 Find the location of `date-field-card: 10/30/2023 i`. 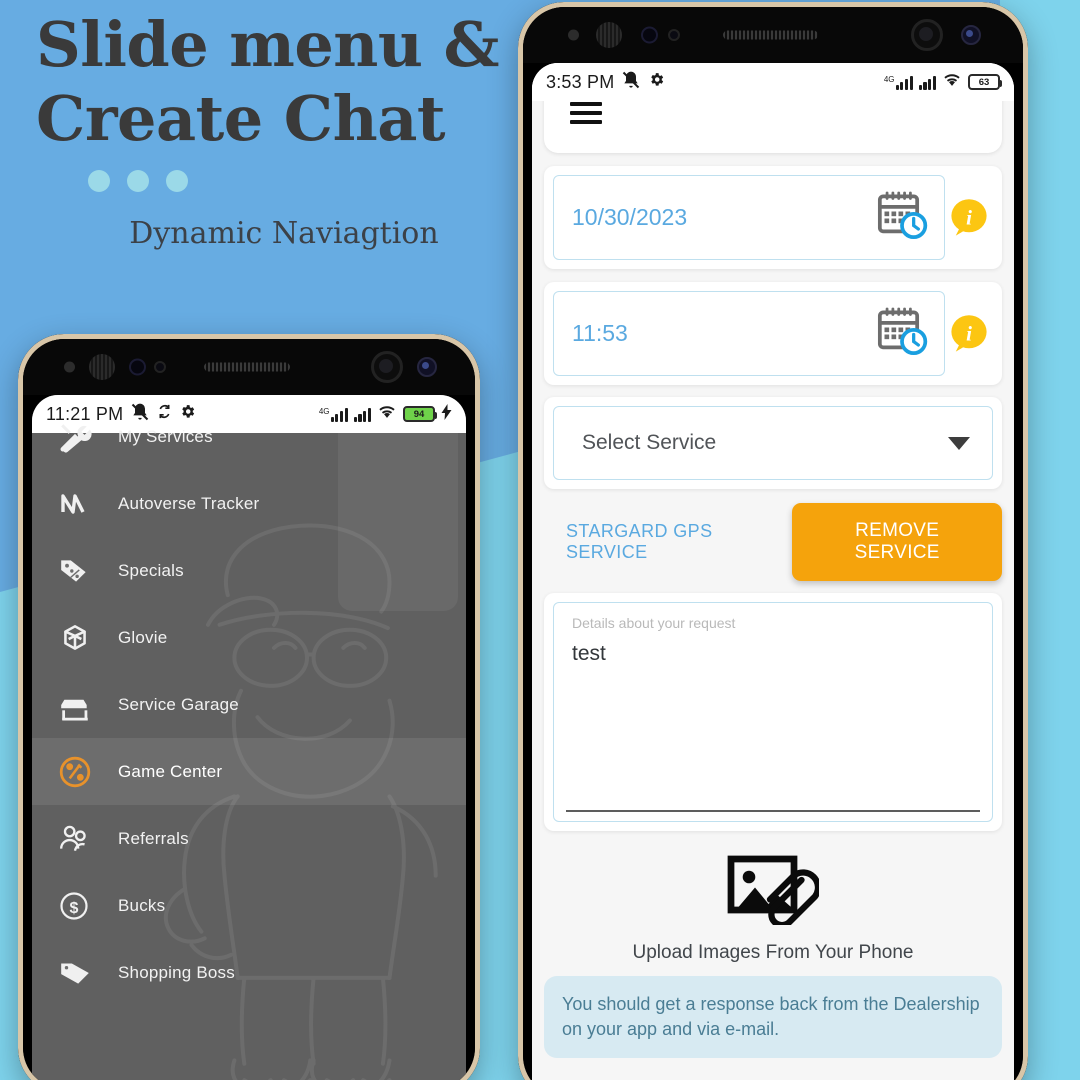

date-field-card: 10/30/2023 i is located at coordinates (773, 217).